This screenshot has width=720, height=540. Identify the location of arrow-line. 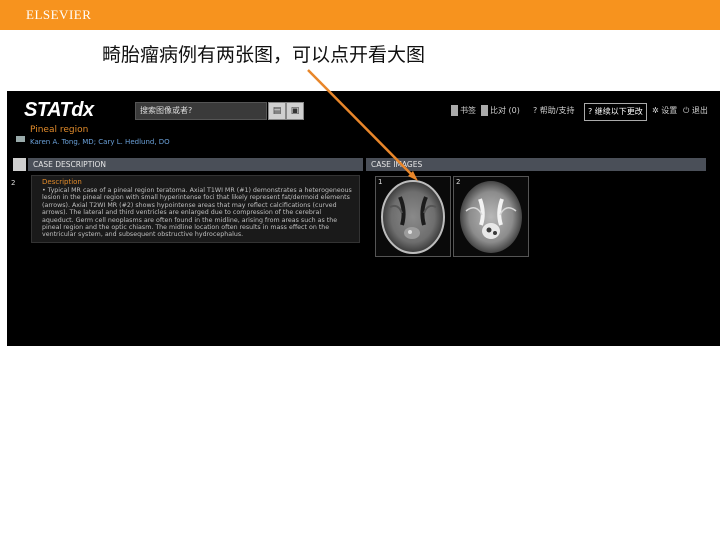
(361, 123).